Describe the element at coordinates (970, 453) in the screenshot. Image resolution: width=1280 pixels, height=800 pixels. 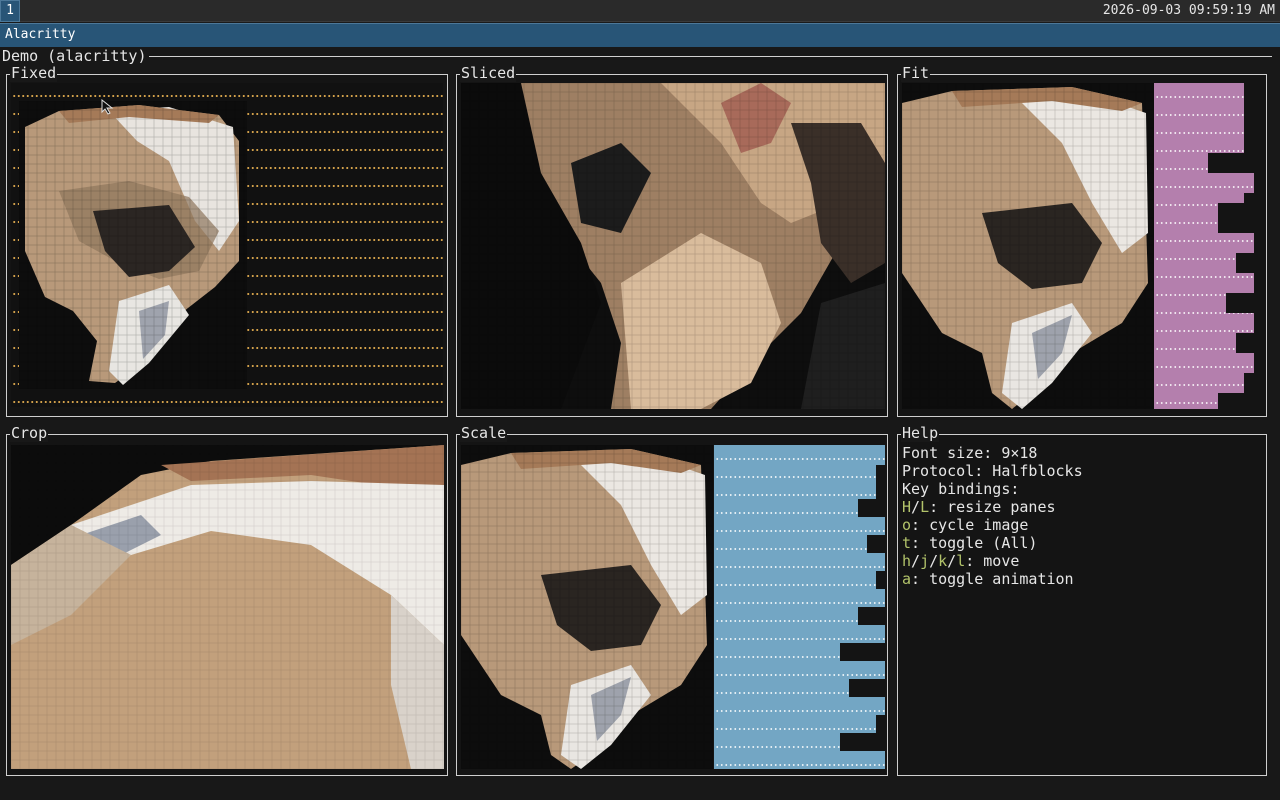
I see `help-font-size: Font size: 9×18` at that location.